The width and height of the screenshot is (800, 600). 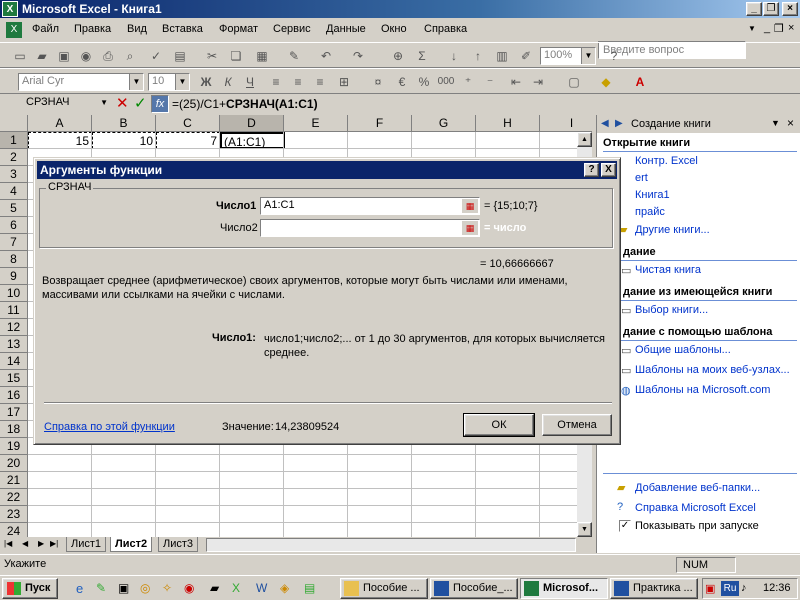 I want to click on new-icon: ▭, so click(x=20, y=56).